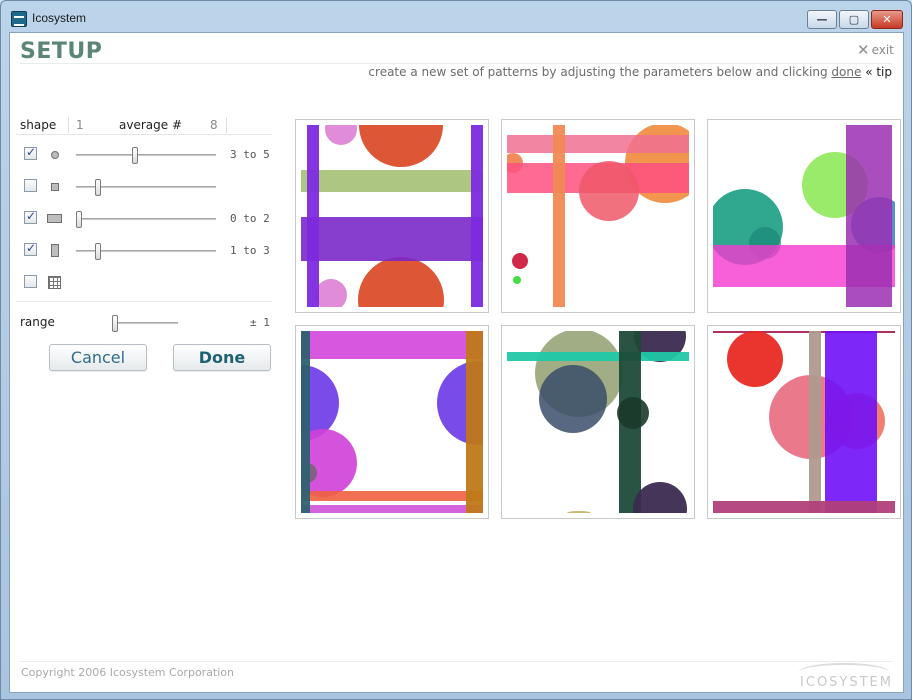 The width and height of the screenshot is (912, 700). What do you see at coordinates (115, 323) in the screenshot?
I see `range-slider-thumb` at bounding box center [115, 323].